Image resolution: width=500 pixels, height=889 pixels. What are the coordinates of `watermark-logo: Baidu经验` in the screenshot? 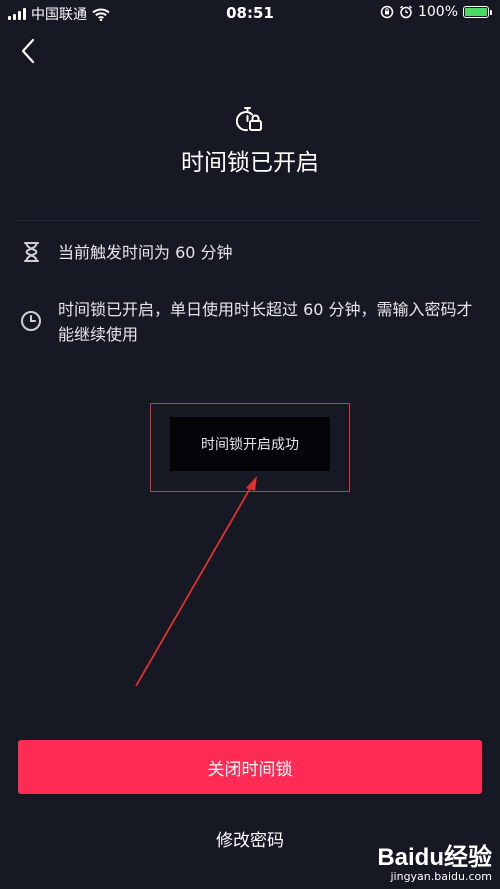 It's located at (434, 854).